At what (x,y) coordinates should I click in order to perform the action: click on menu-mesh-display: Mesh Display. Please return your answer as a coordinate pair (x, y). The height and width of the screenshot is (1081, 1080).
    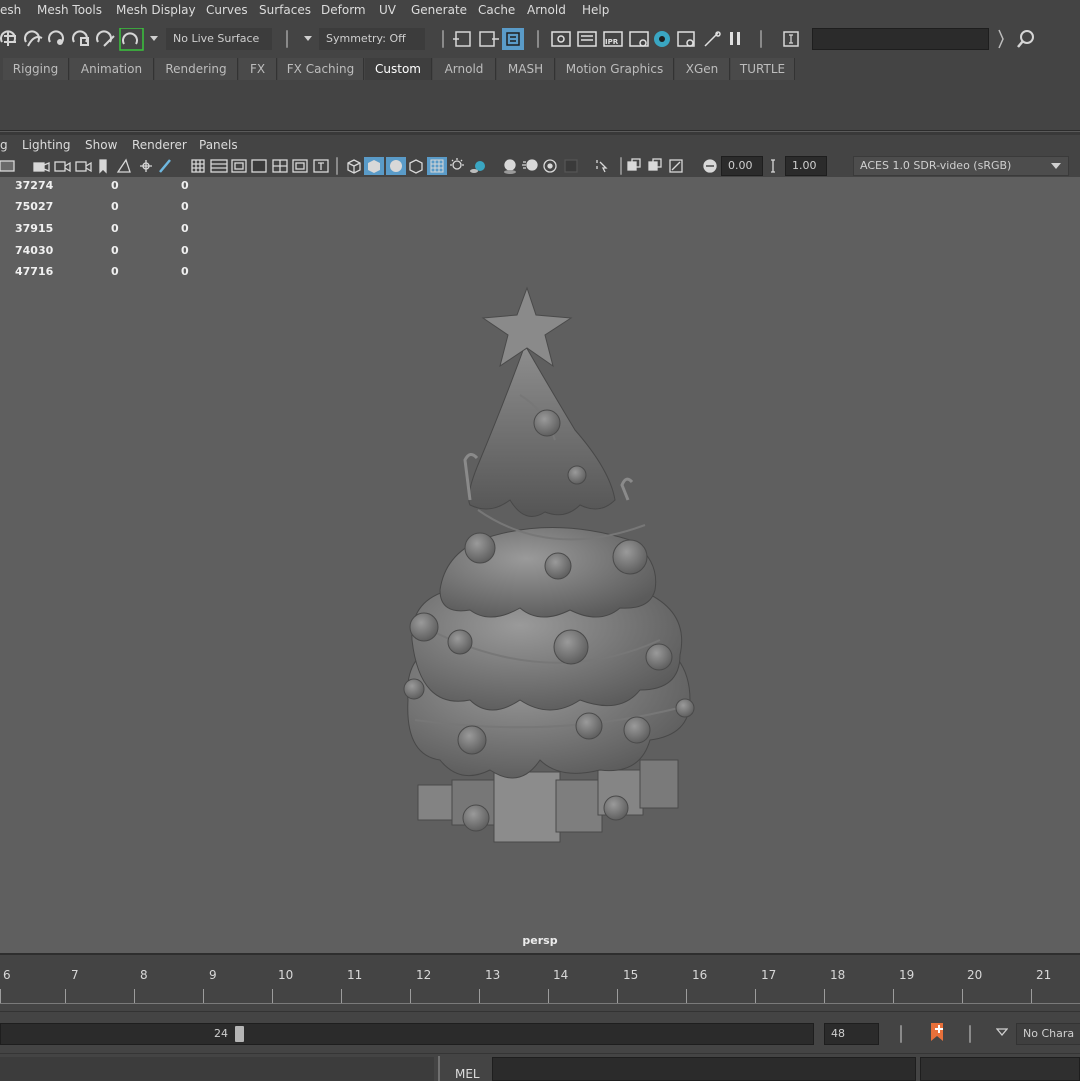
    Looking at the image, I should click on (156, 10).